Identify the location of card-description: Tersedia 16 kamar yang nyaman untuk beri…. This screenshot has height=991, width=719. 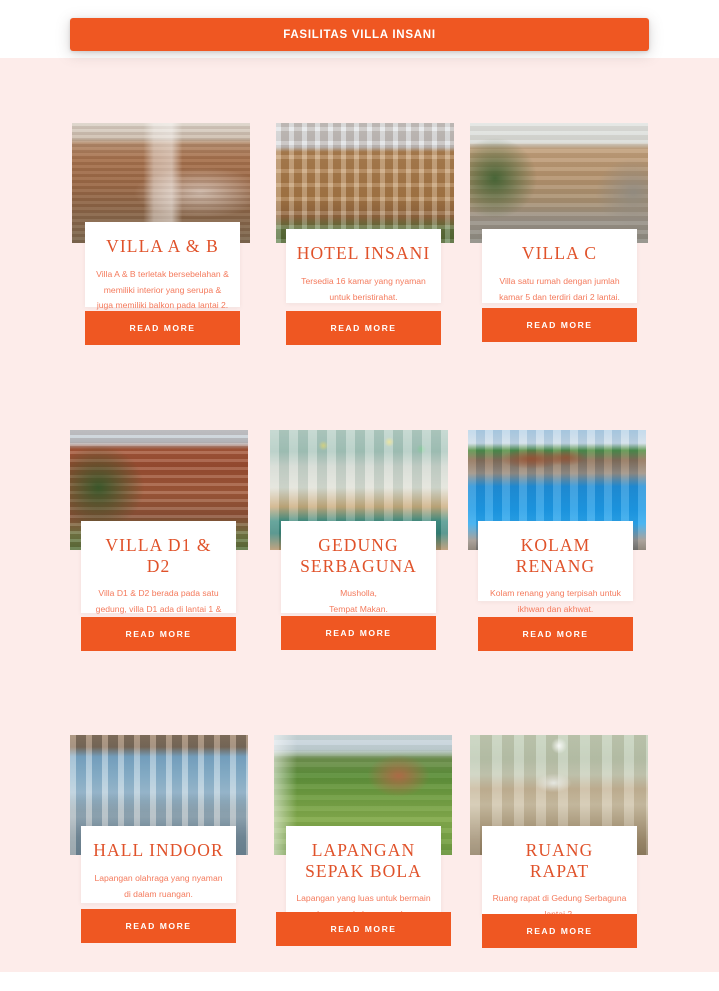
(363, 288).